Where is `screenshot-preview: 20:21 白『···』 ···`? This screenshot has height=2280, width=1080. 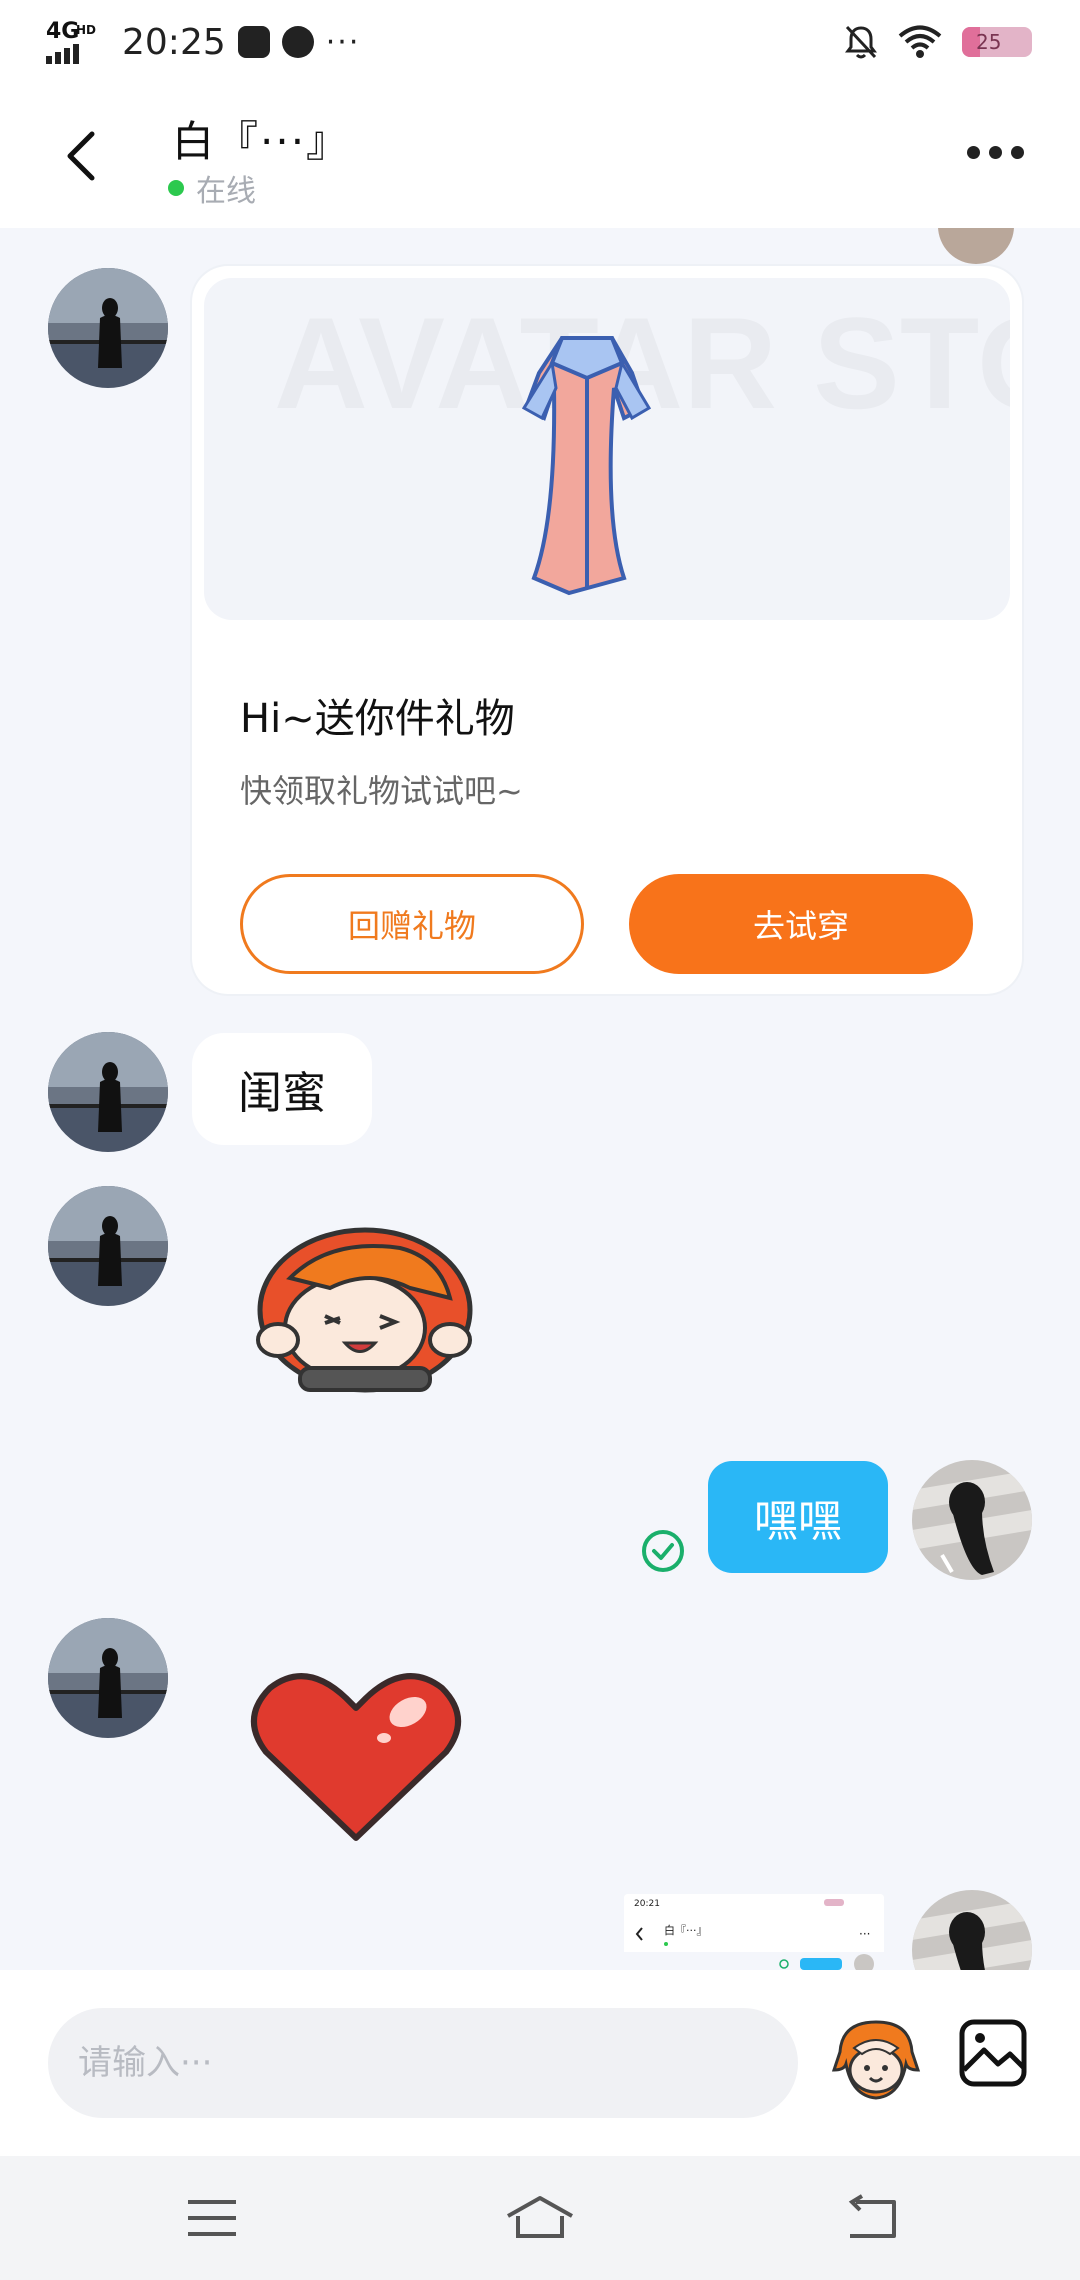 screenshot-preview: 20:21 白『···』 ··· is located at coordinates (754, 1932).